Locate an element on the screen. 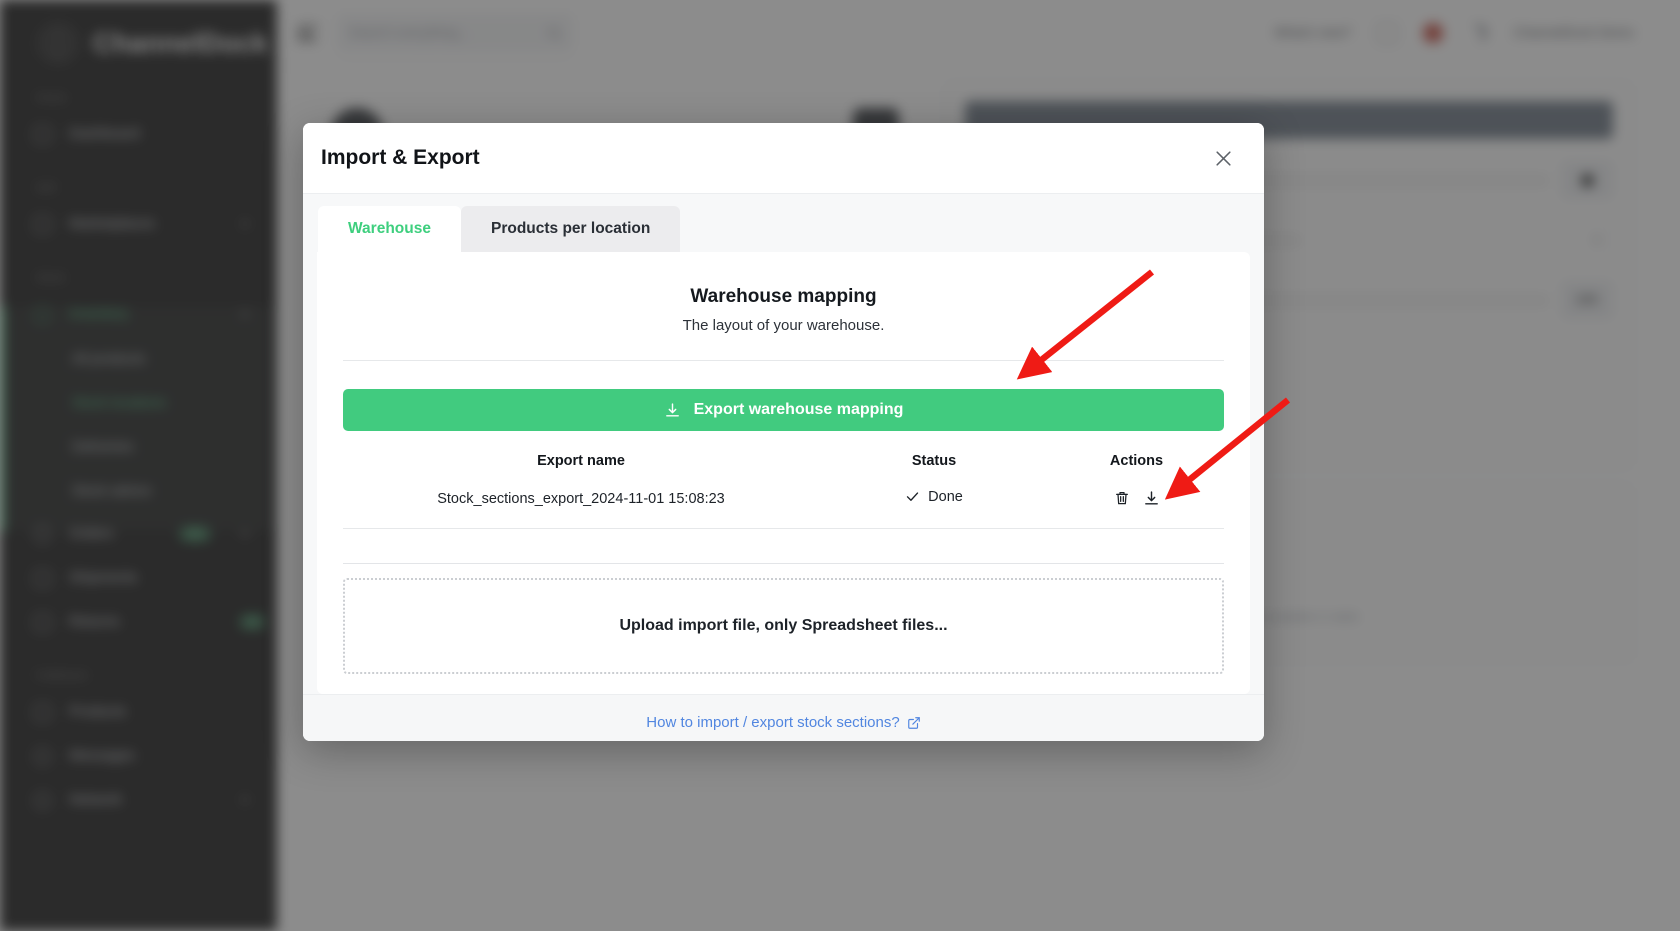  modal-footer: How to import / export stock sections? is located at coordinates (783, 717).